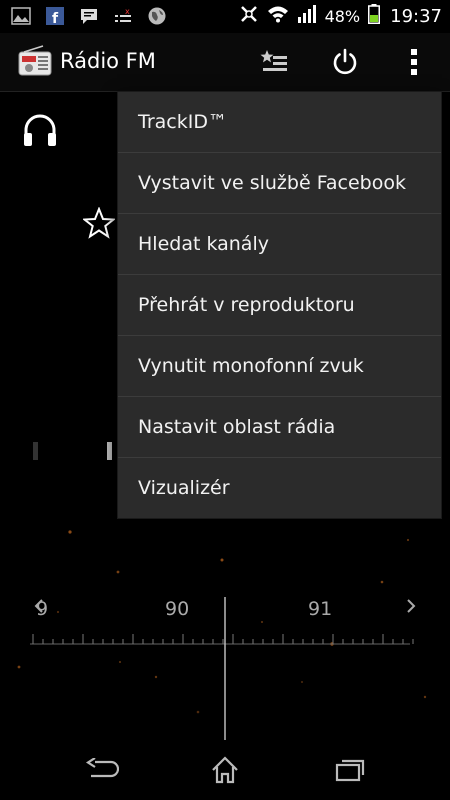 The image size is (450, 800). Describe the element at coordinates (99, 222) in the screenshot. I see `favorite-star-icon` at that location.